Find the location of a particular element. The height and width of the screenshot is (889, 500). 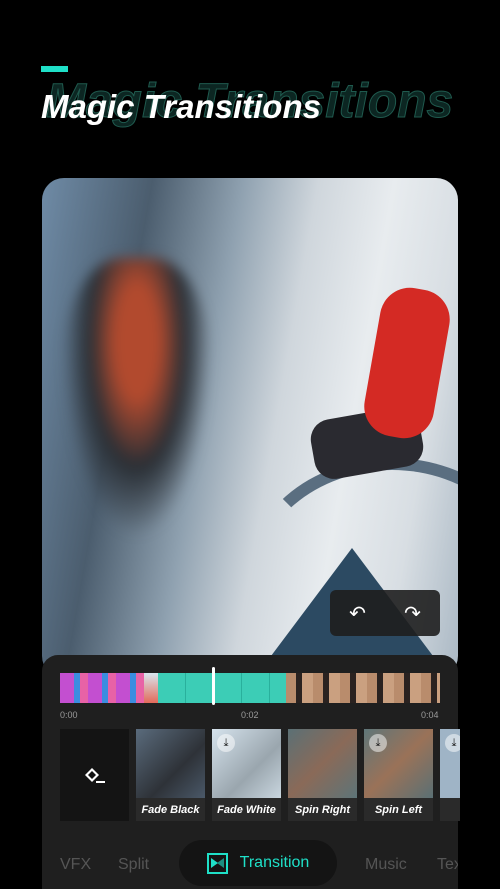

playhead is located at coordinates (213, 686).